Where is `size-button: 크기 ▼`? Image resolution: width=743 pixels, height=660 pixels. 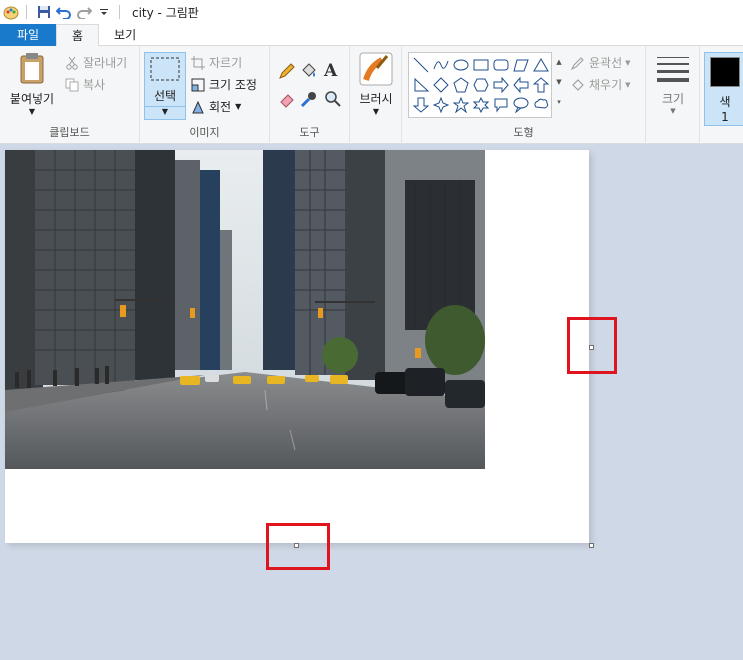 size-button: 크기 ▼ is located at coordinates (673, 84).